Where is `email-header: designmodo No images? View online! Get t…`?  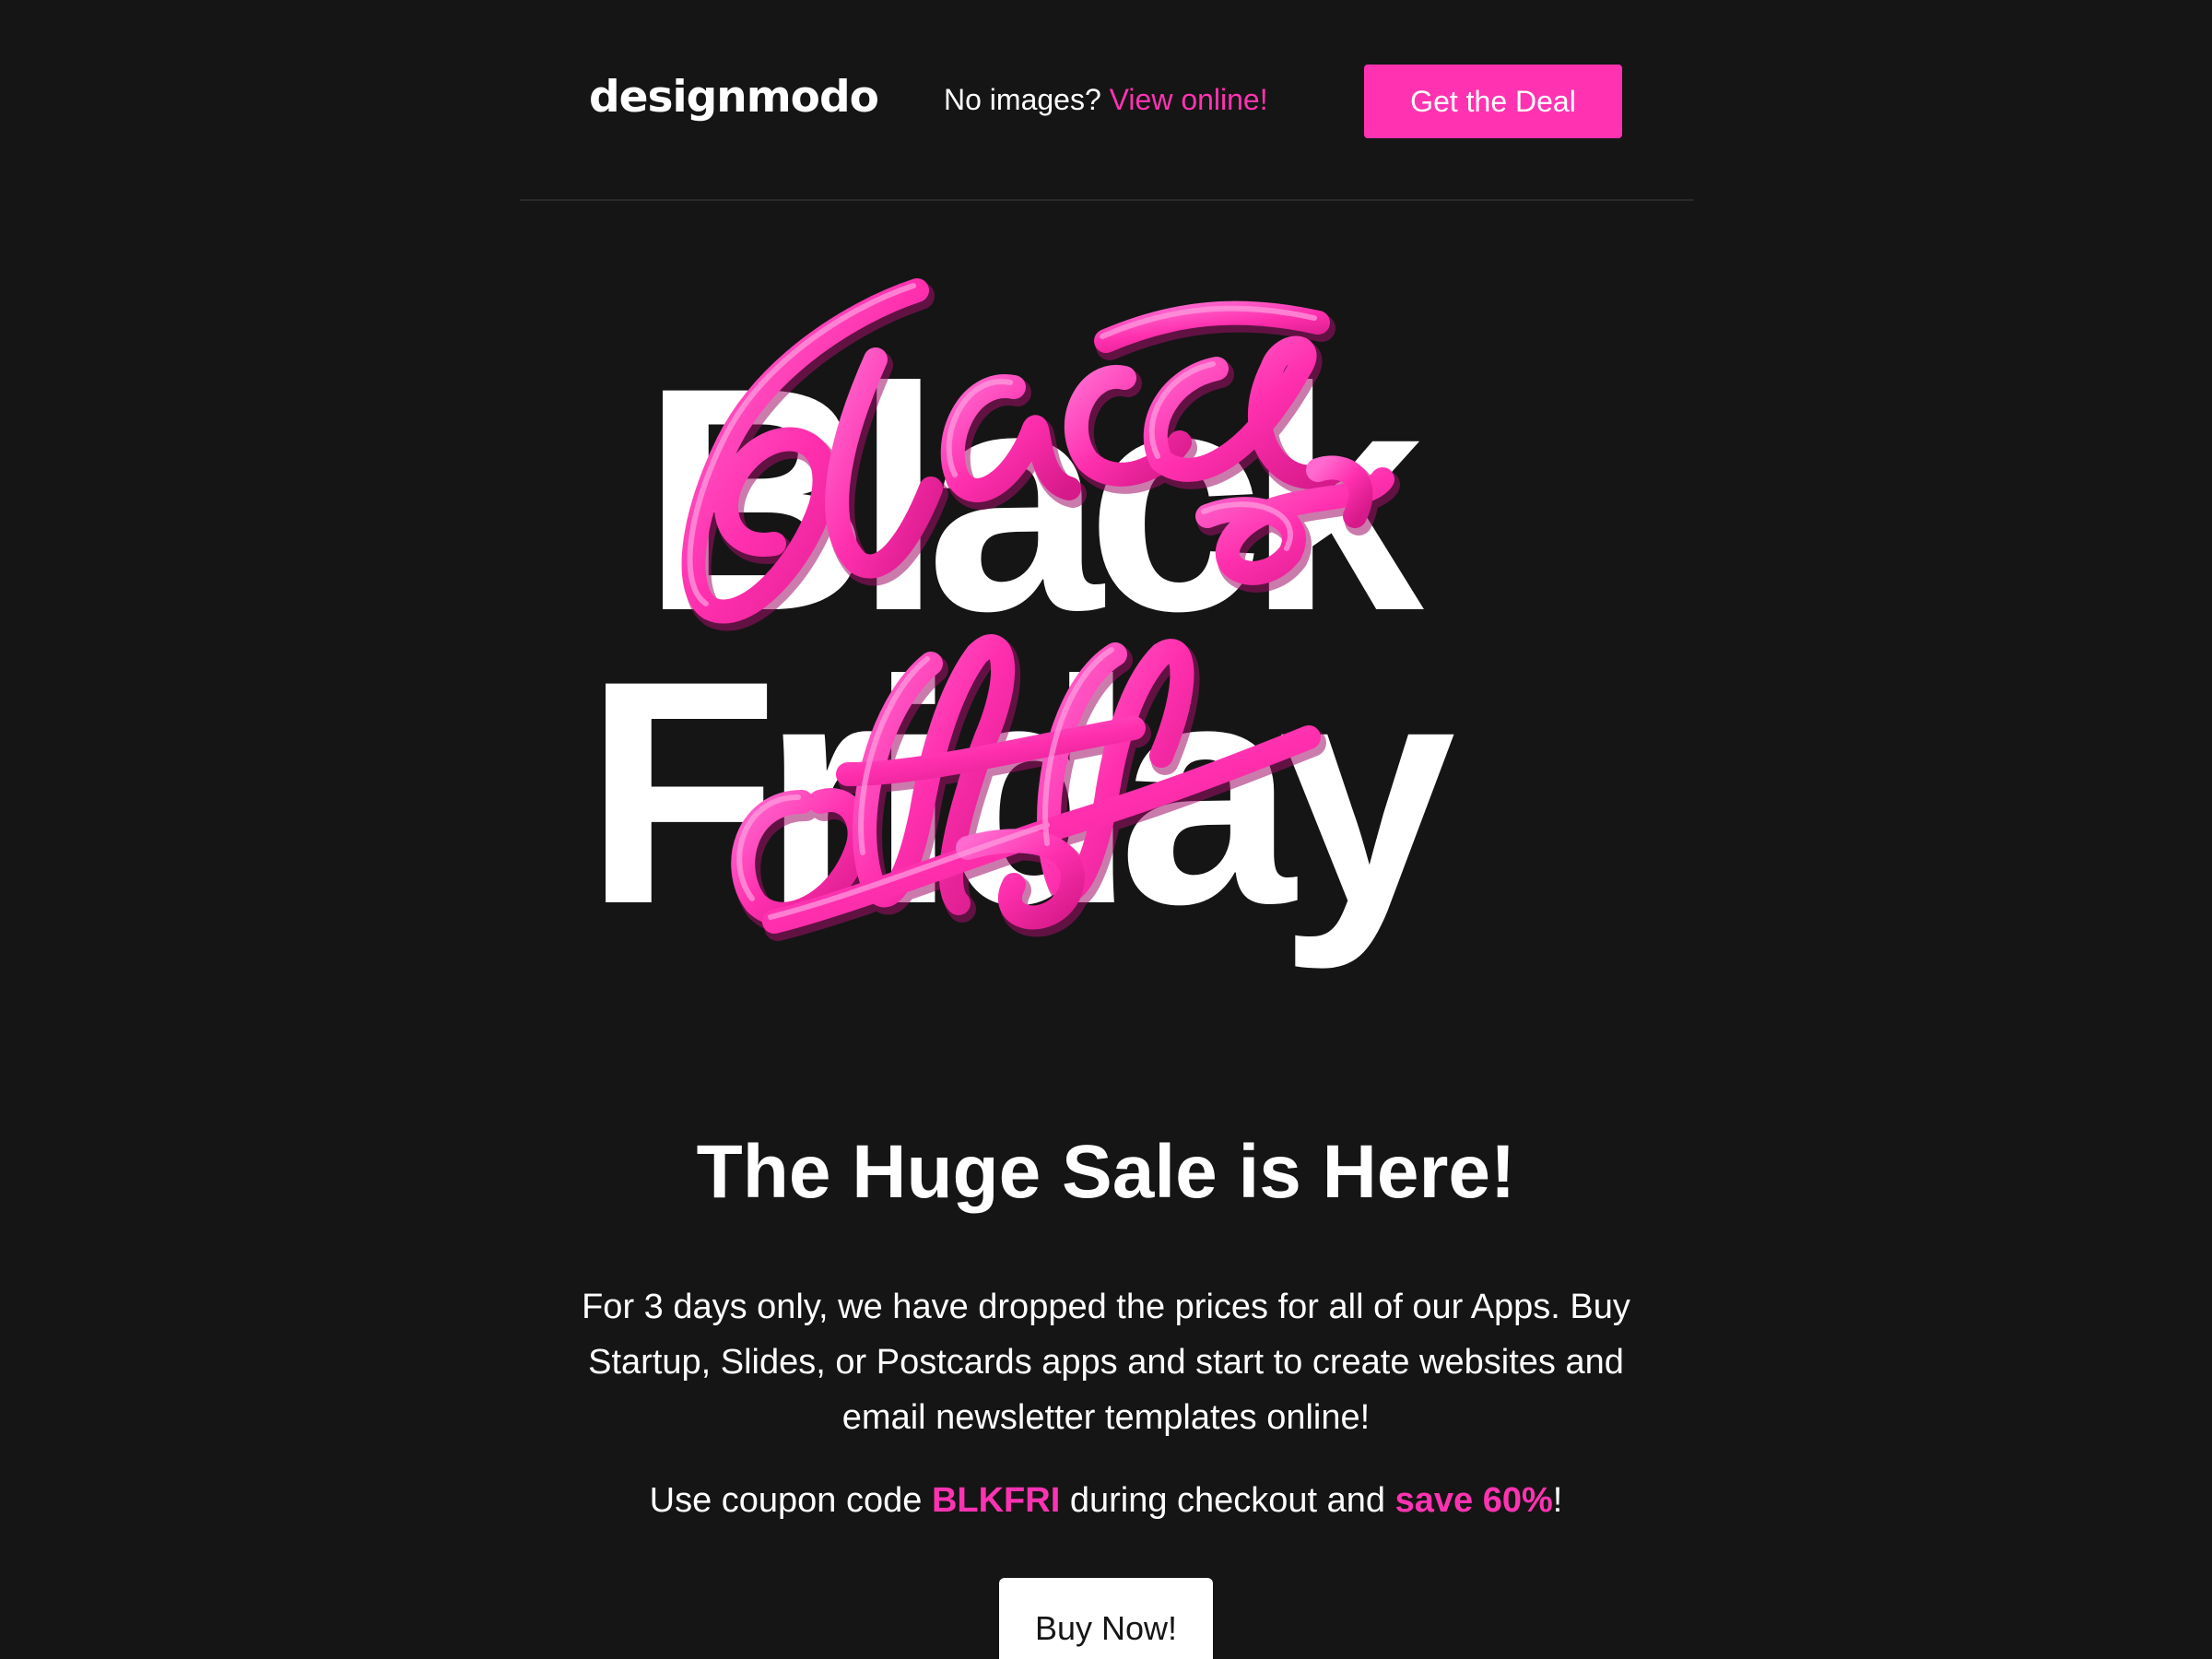 email-header: designmodo No images? View online! Get t… is located at coordinates (1107, 100).